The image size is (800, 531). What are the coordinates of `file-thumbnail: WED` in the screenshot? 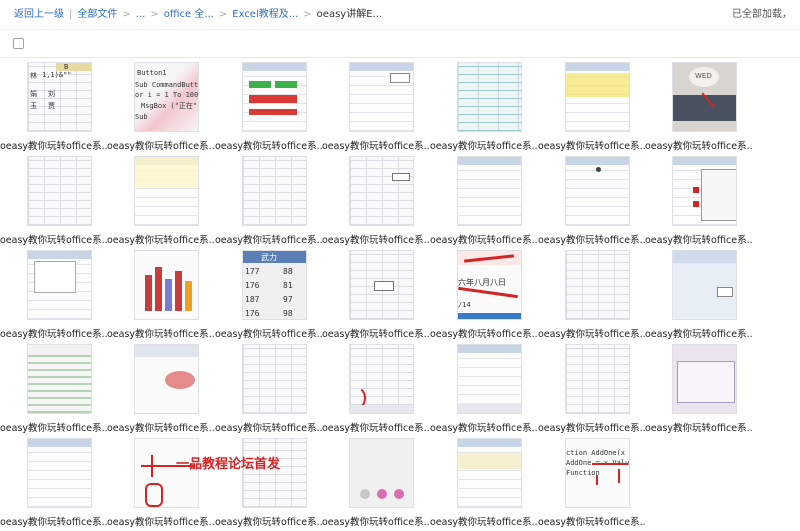 It's located at (704, 97).